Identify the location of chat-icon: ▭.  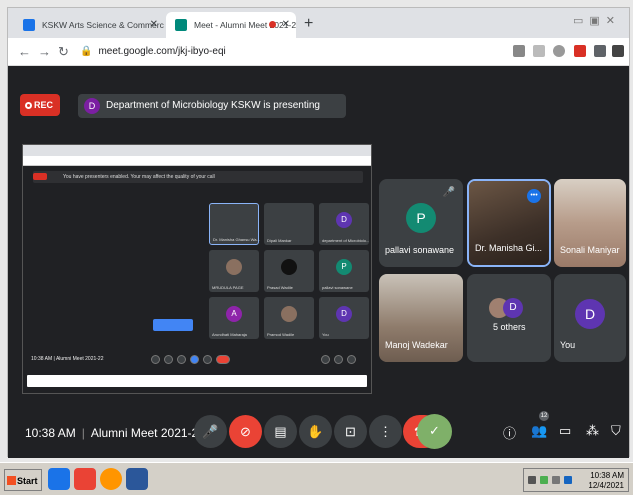
(565, 431).